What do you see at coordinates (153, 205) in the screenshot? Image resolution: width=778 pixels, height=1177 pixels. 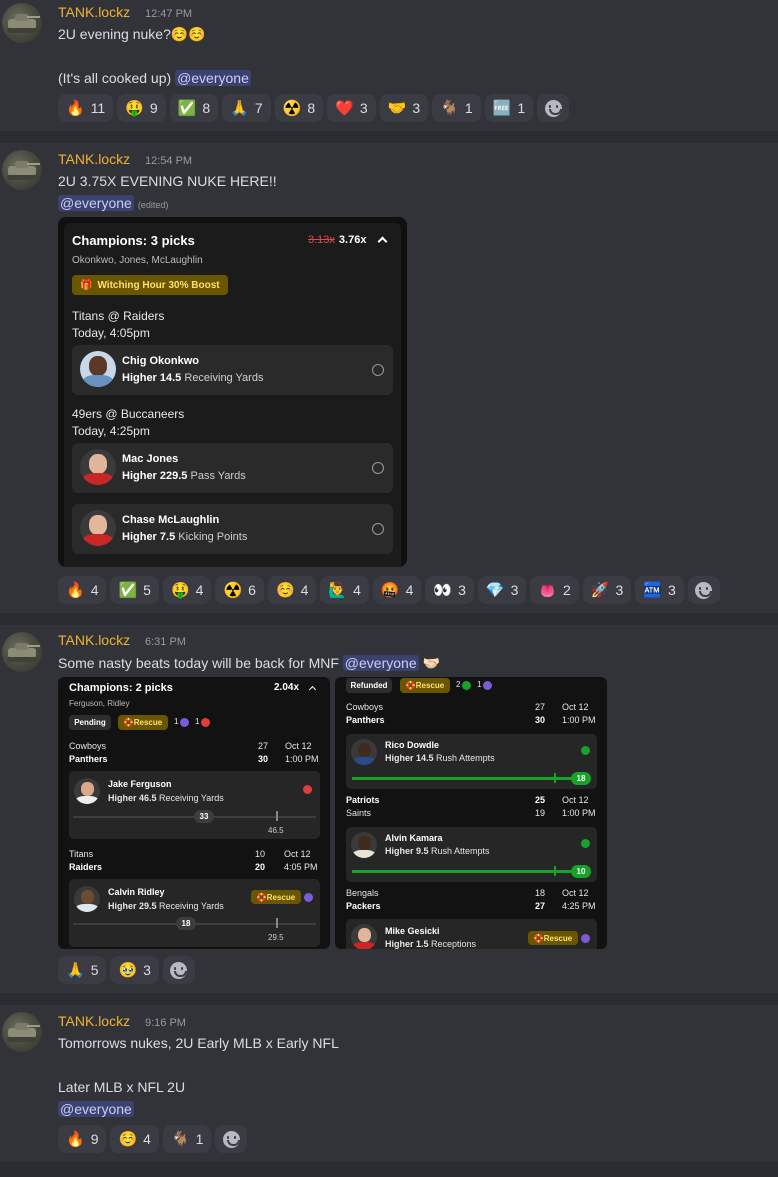 I see `edited-label: (edited)` at bounding box center [153, 205].